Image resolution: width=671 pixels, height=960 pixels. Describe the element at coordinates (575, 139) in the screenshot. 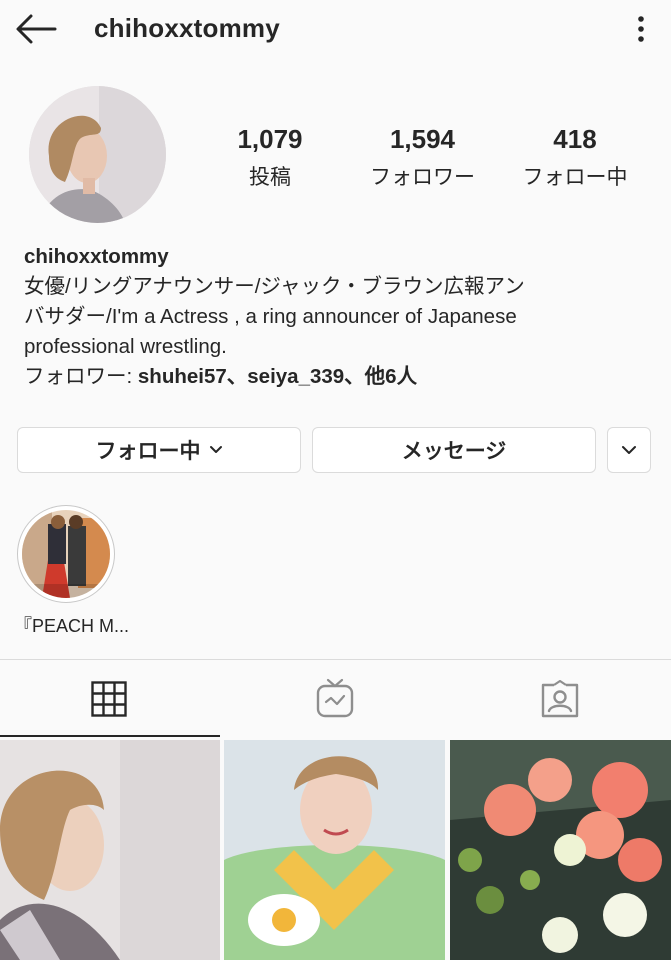

I see `following-count: 418` at that location.